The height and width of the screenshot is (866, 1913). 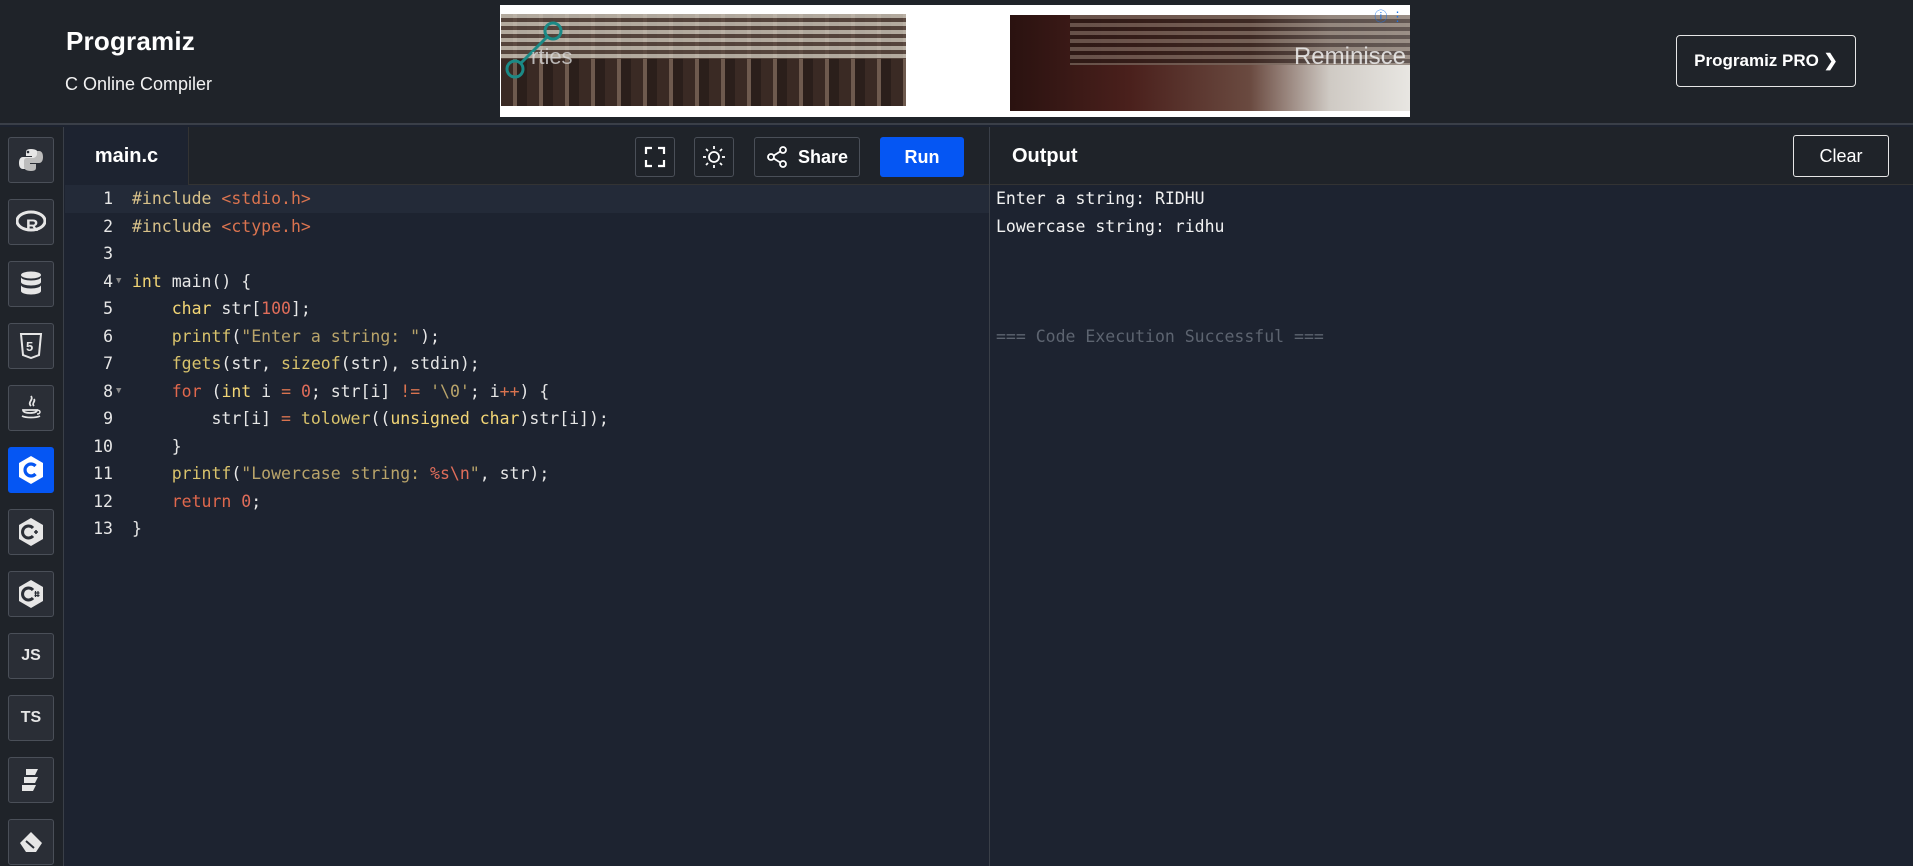 I want to click on code-line: 3, so click(x=527, y=254).